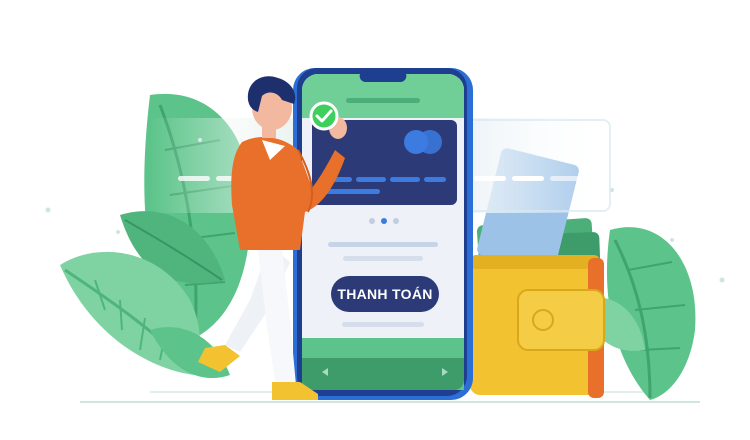 The height and width of the screenshot is (440, 750). Describe the element at coordinates (423, 142) in the screenshot. I see `card-logo-icon` at that location.